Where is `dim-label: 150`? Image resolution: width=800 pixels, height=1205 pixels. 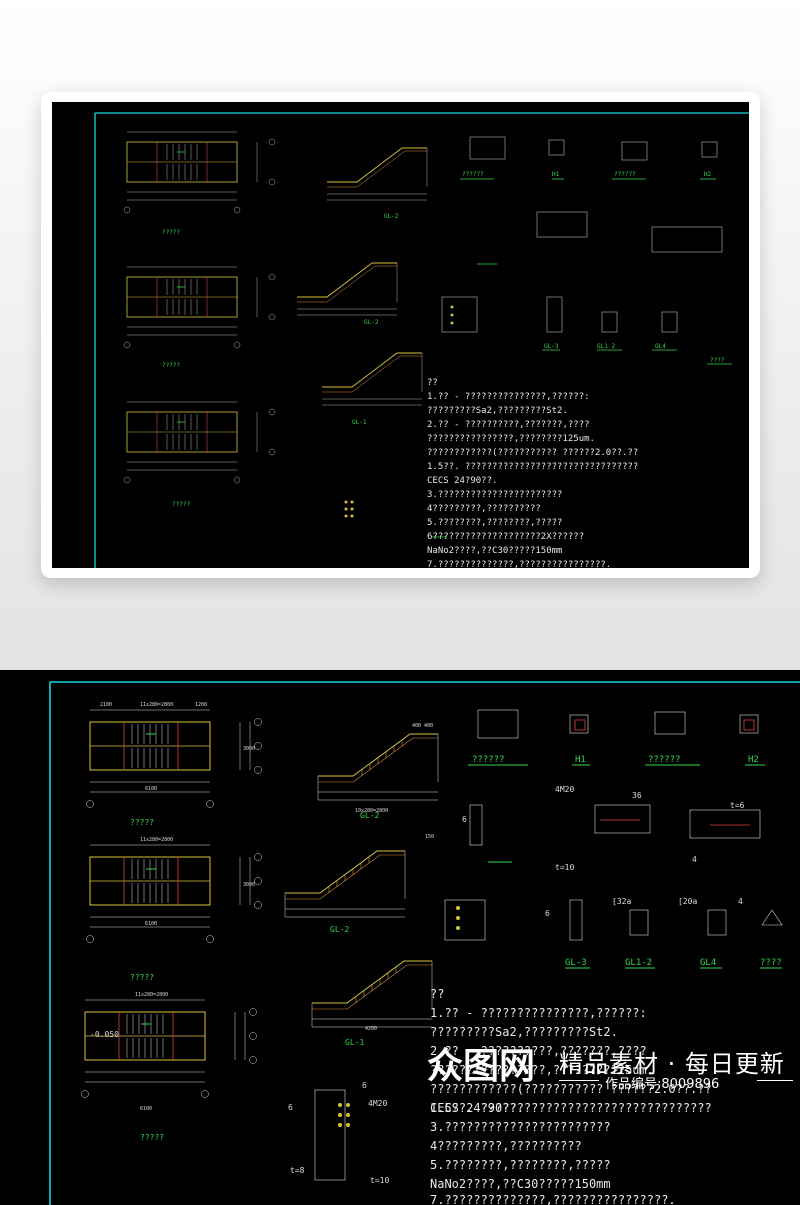
dim-label: 150 is located at coordinates (429, 837).